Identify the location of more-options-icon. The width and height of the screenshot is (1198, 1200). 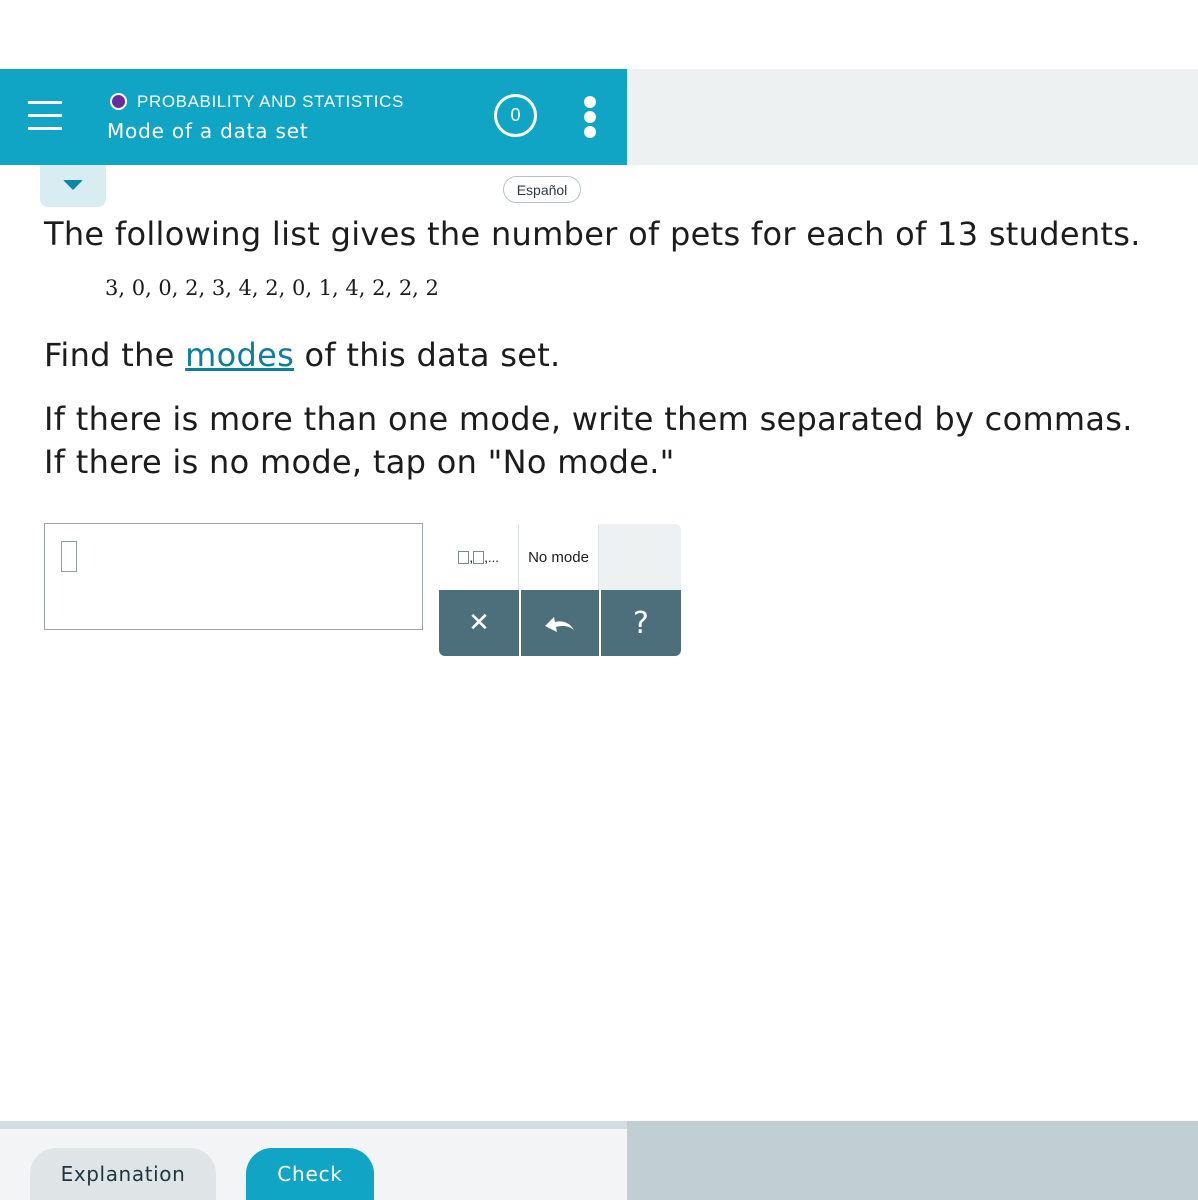
(590, 117).